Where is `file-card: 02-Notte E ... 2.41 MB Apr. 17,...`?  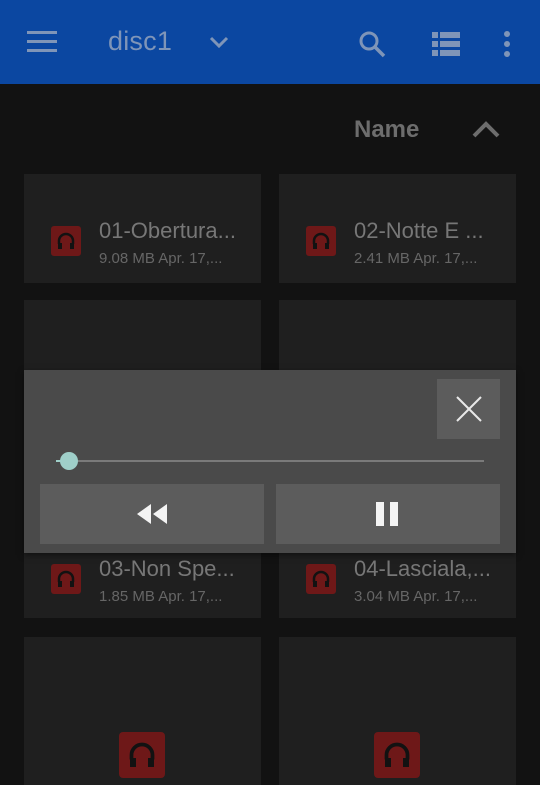 file-card: 02-Notte E ... 2.41 MB Apr. 17,... is located at coordinates (397, 228).